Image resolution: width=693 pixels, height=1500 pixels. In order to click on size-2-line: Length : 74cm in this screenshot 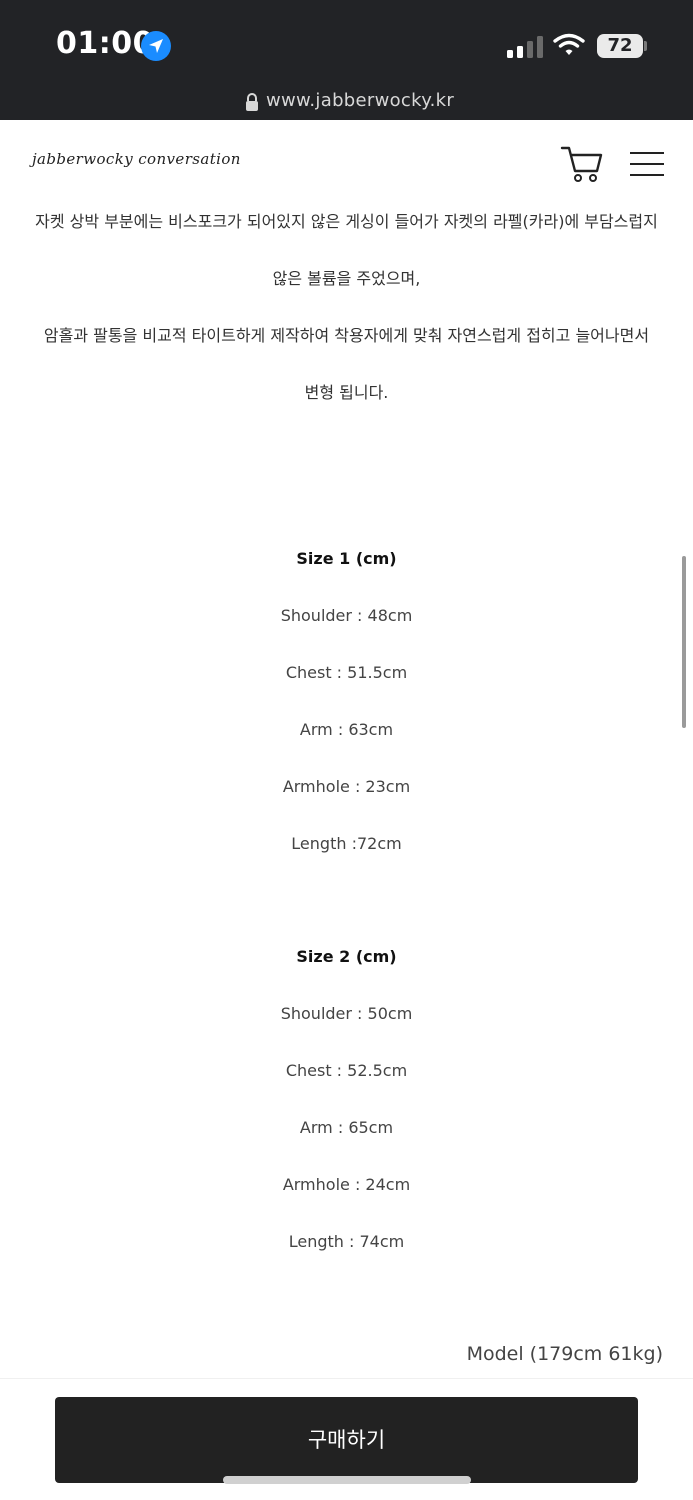, I will do `click(346, 1241)`.